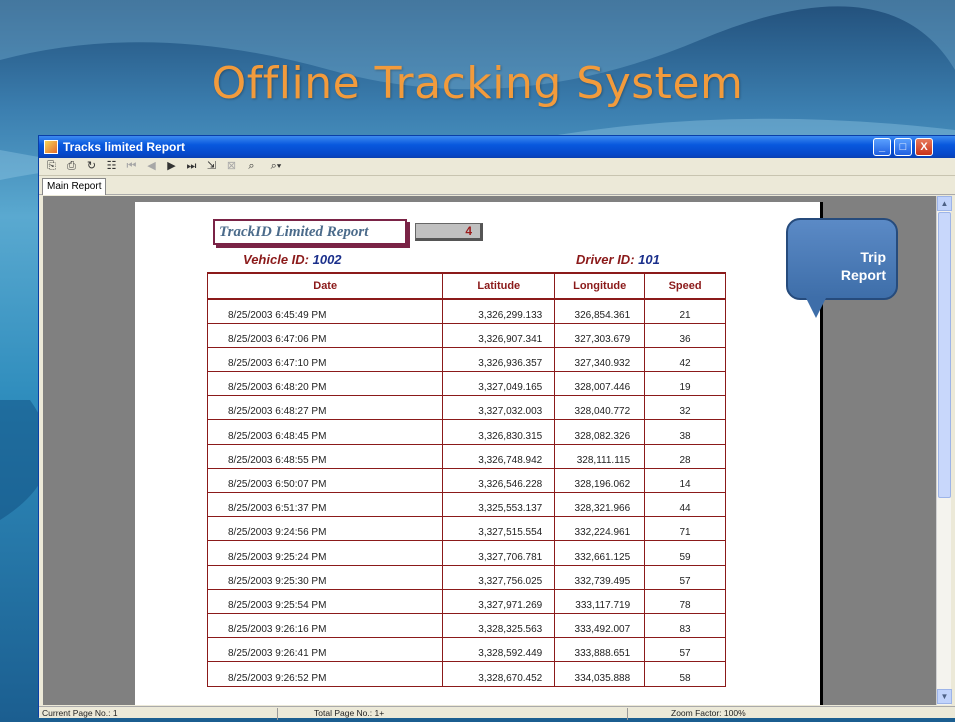 The height and width of the screenshot is (722, 955). Describe the element at coordinates (599, 481) in the screenshot. I see `cell-longitude: 328,196.062` at that location.